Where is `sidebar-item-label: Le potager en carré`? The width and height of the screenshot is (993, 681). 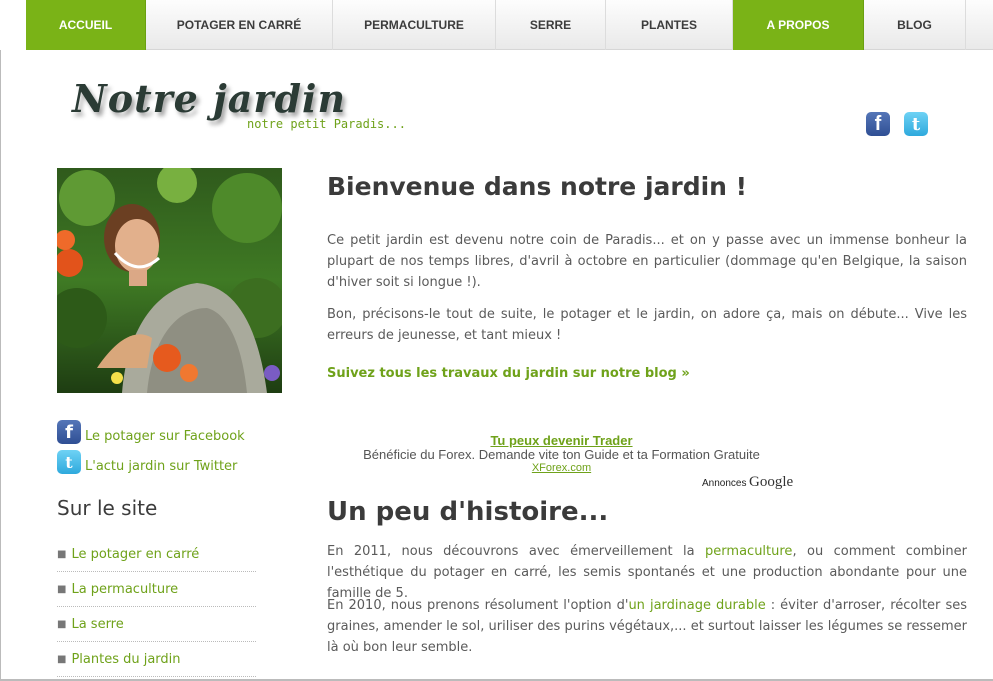 sidebar-item-label: Le potager en carré is located at coordinates (135, 554).